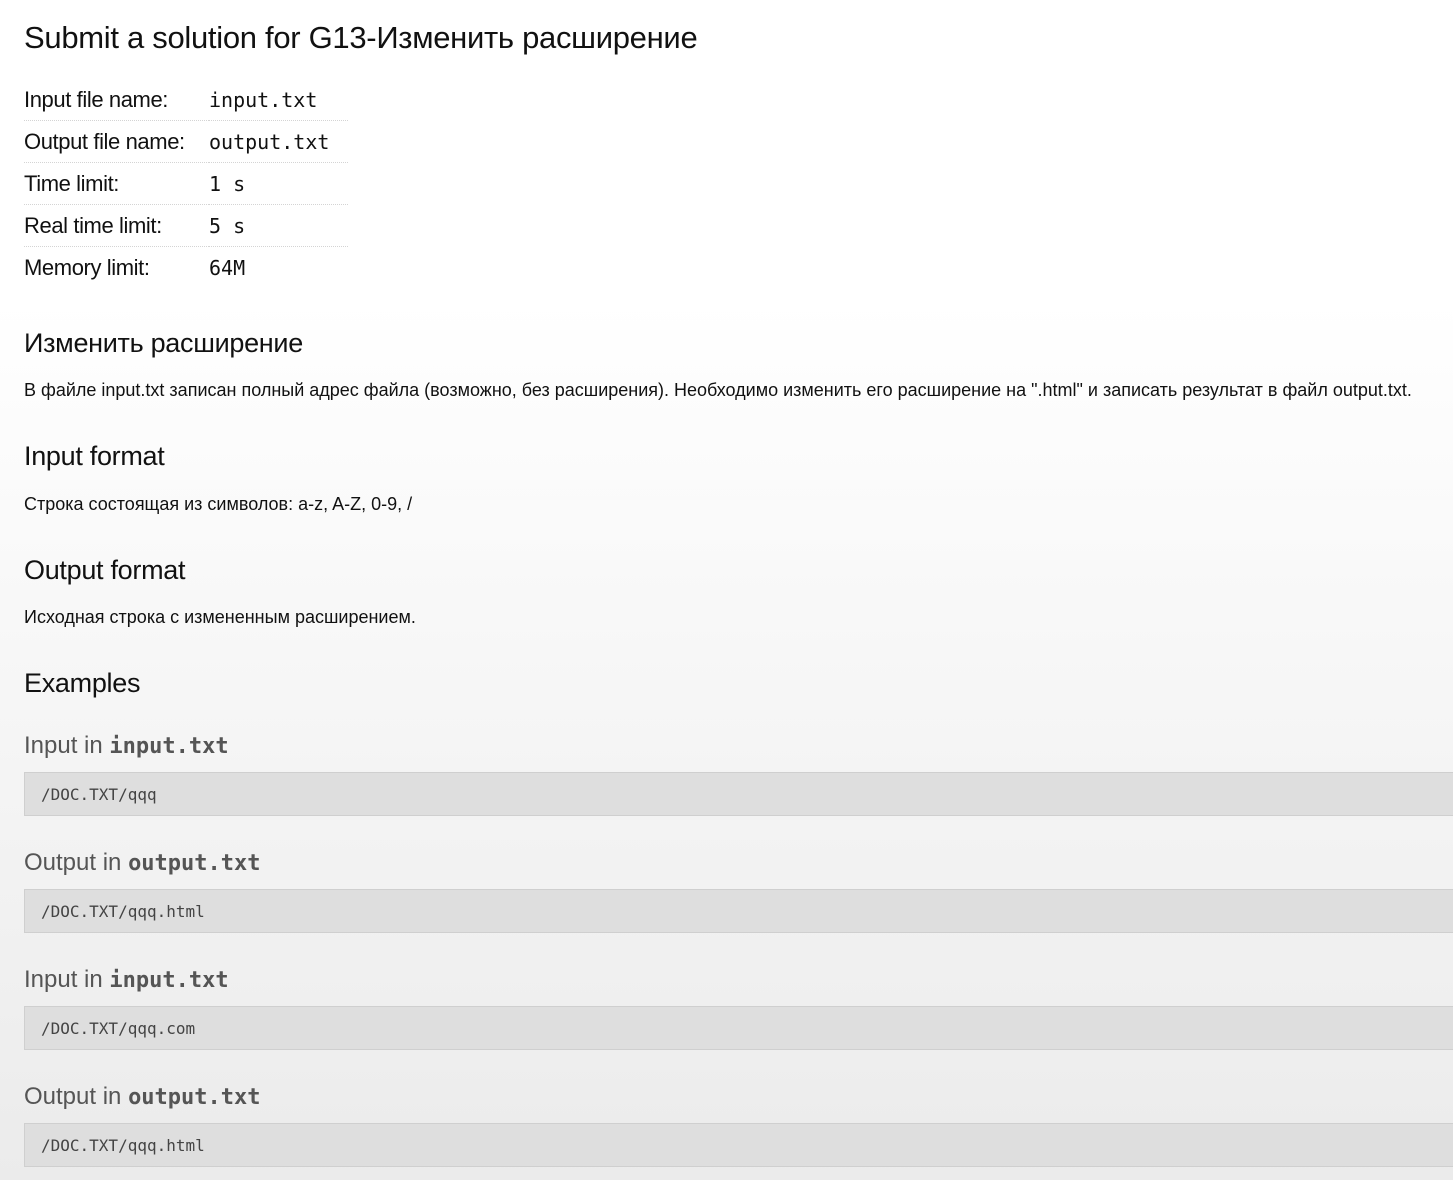 This screenshot has height=1180, width=1453. I want to click on limit-row-input-file: Input file name: input.txt, so click(186, 100).